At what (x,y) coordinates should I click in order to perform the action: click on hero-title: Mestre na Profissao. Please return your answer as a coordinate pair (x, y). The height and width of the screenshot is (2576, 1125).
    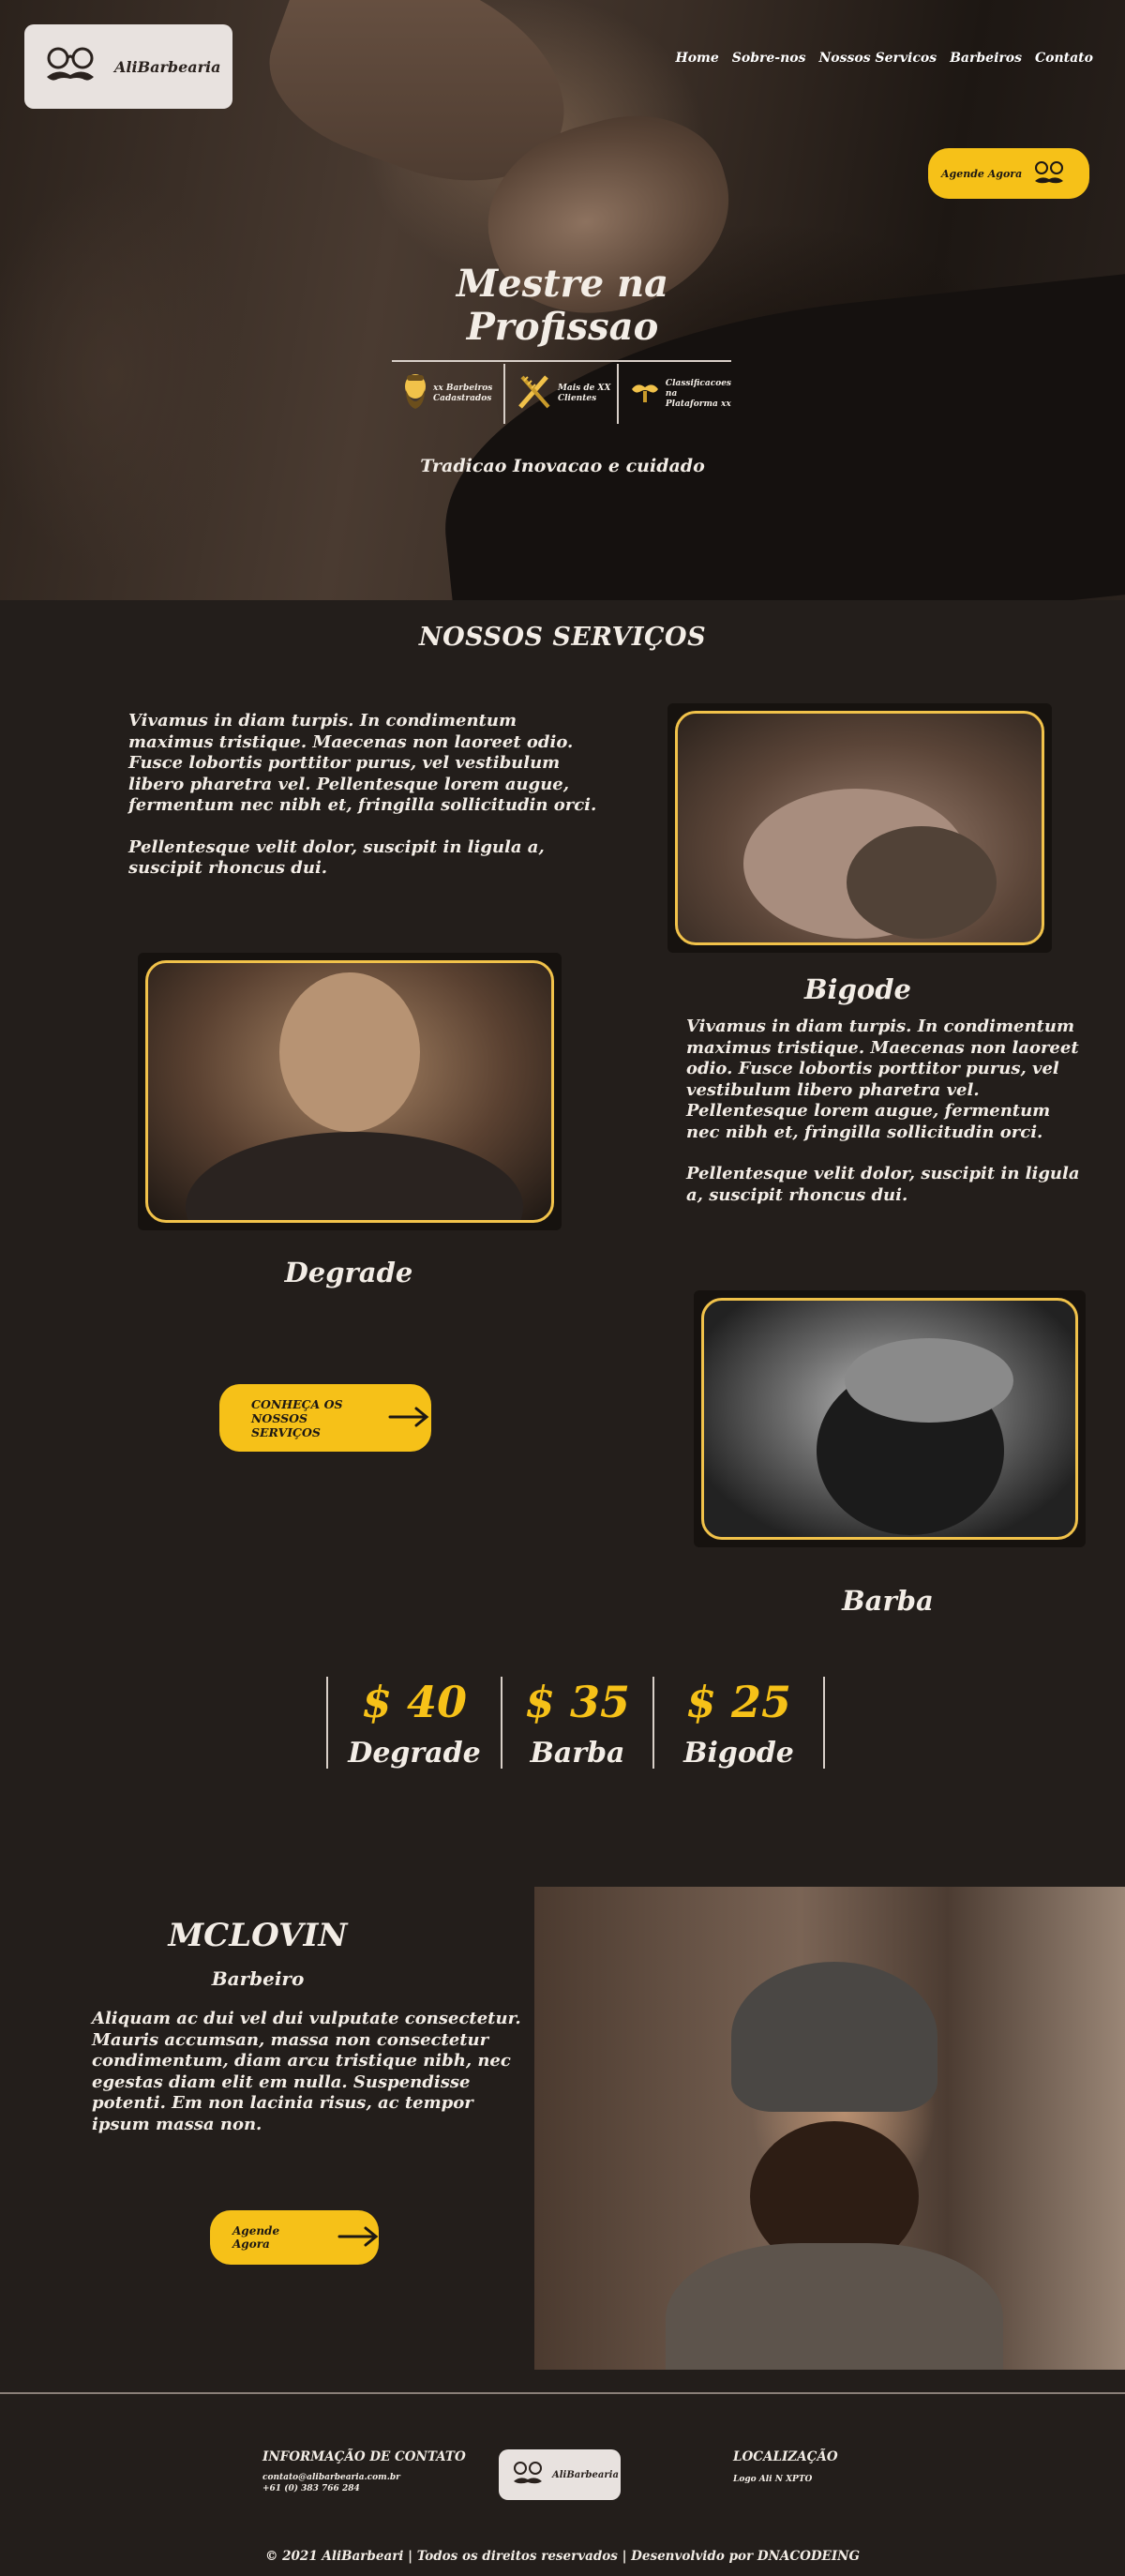
    Looking at the image, I should click on (562, 306).